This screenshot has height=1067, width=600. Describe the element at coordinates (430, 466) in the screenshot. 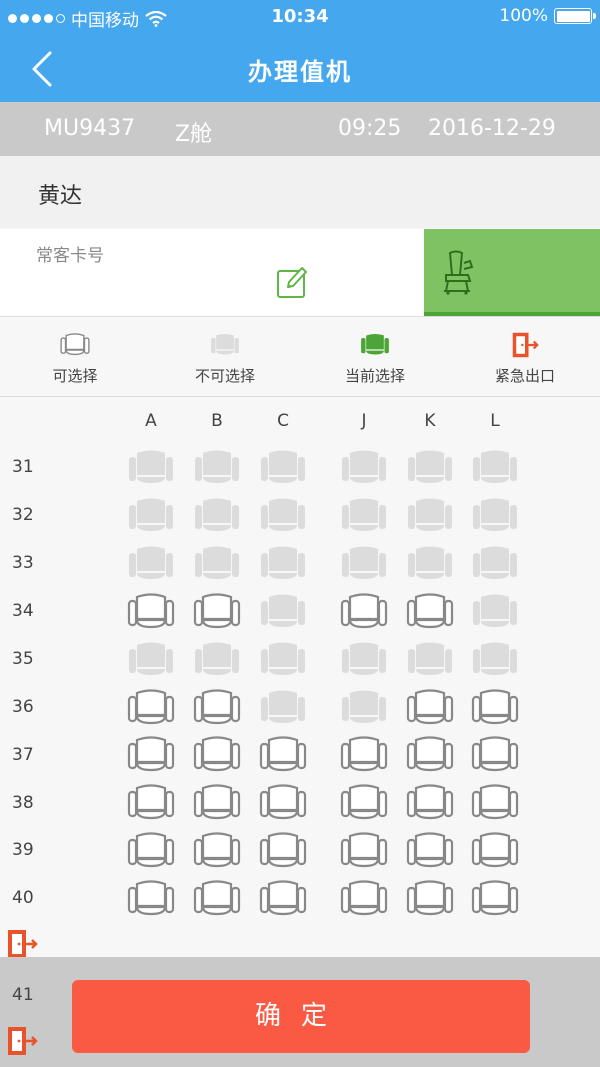

I see `seat-31k` at that location.